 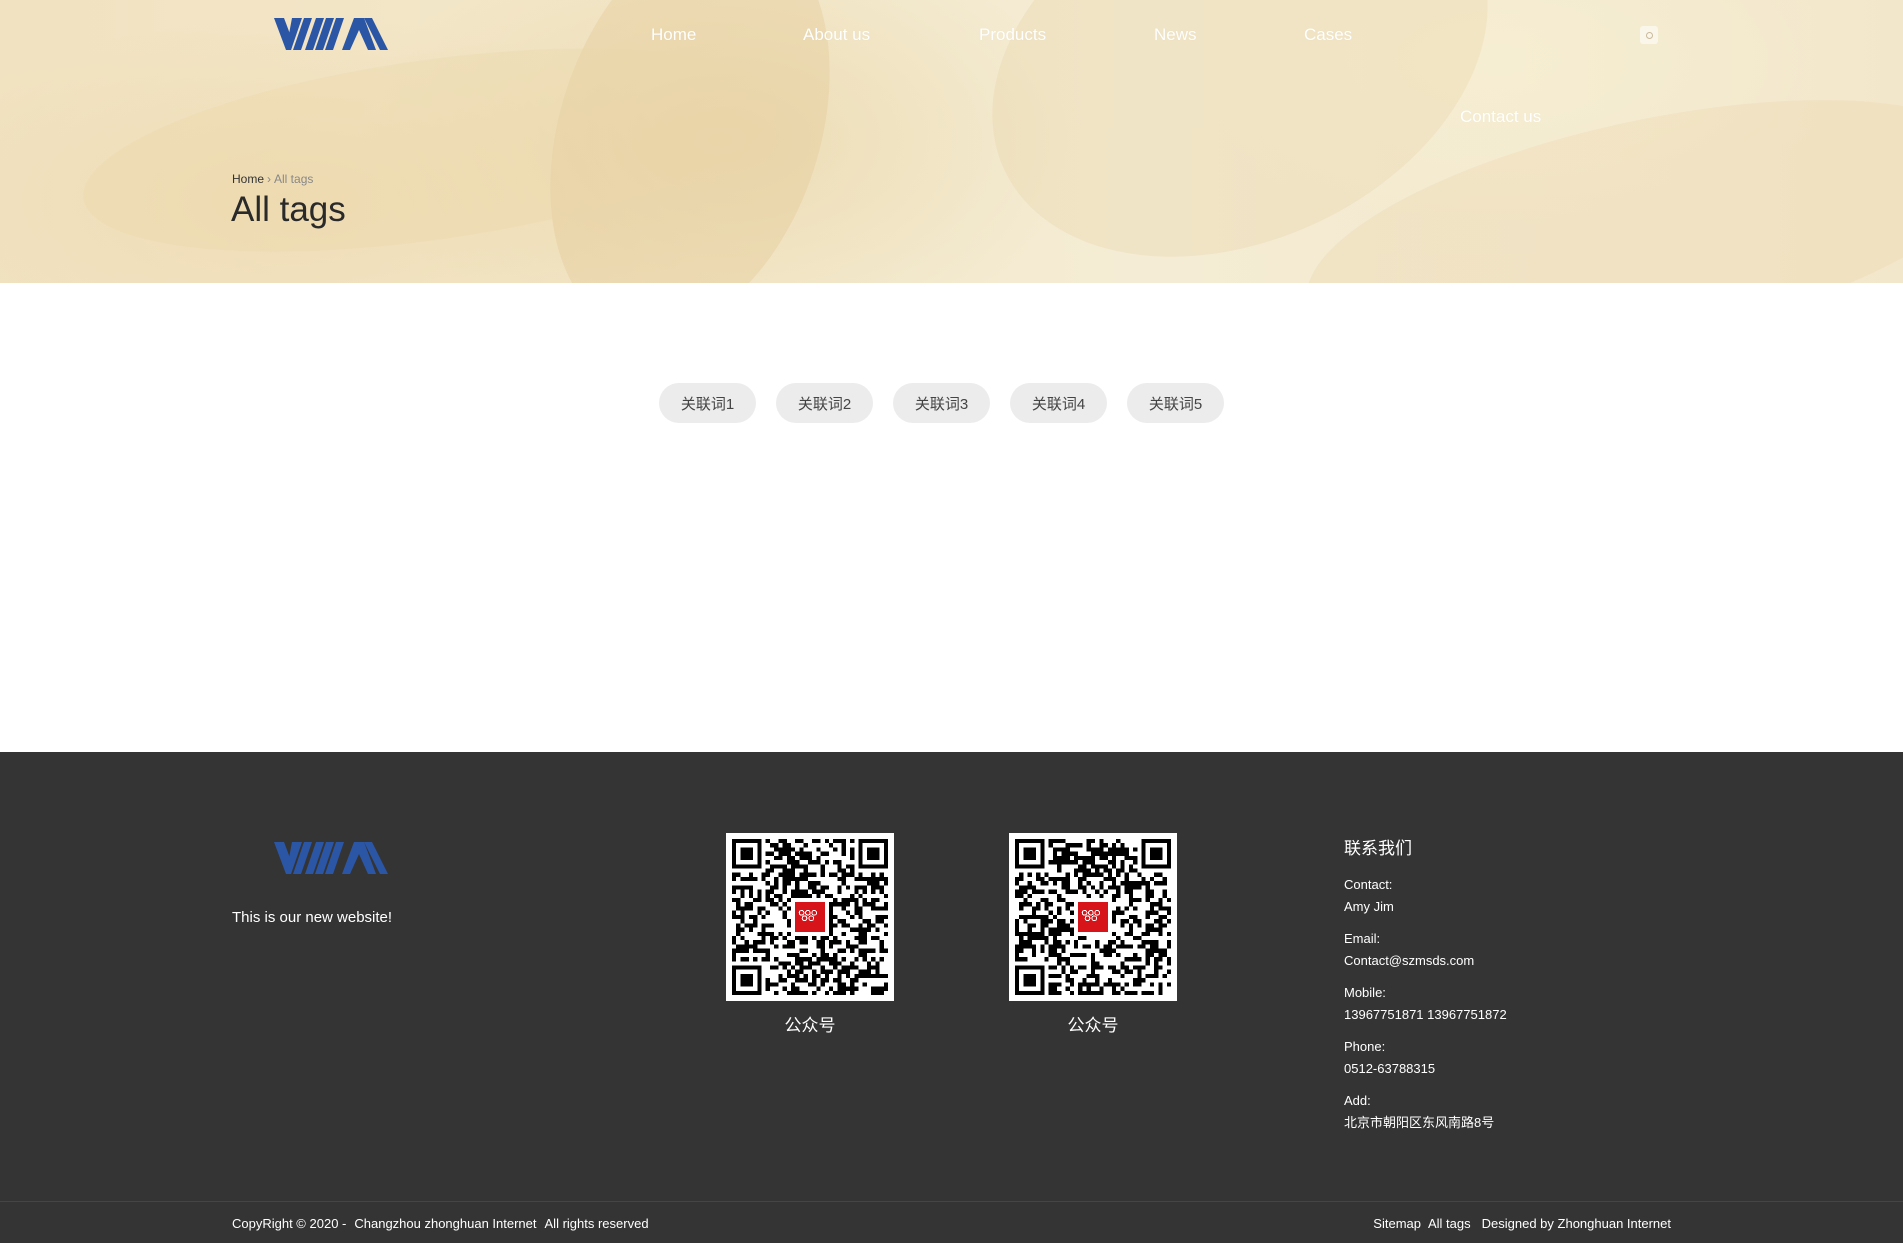 I want to click on footer-logo, so click(x=331, y=858).